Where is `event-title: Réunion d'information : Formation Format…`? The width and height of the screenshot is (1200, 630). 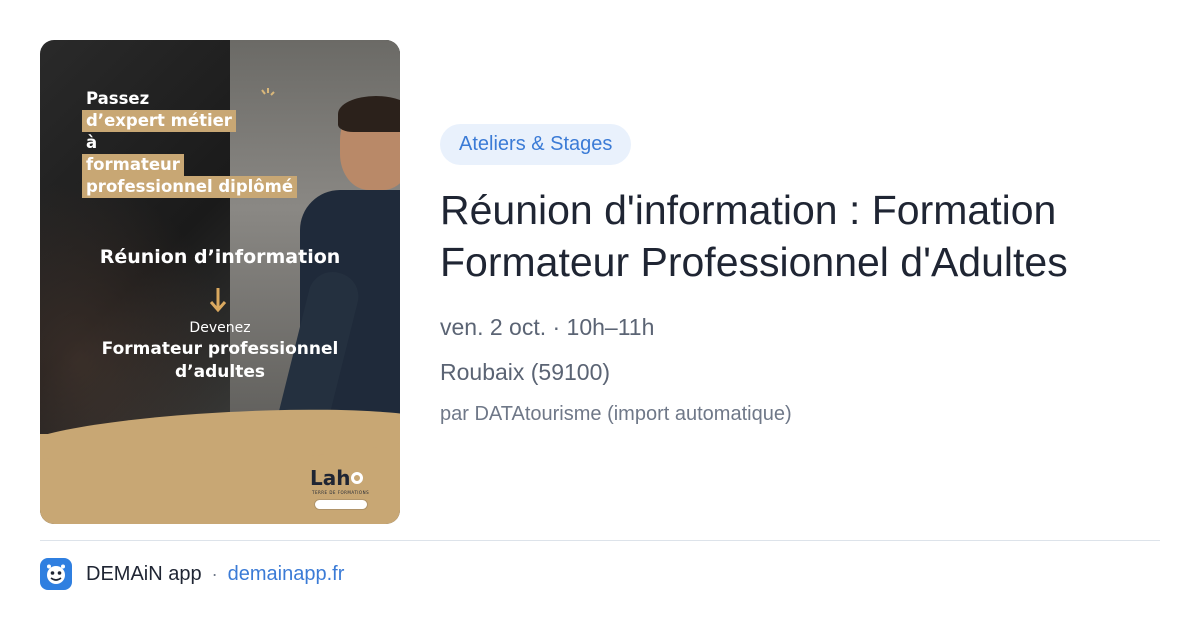 event-title: Réunion d'information : Formation Format… is located at coordinates (800, 236).